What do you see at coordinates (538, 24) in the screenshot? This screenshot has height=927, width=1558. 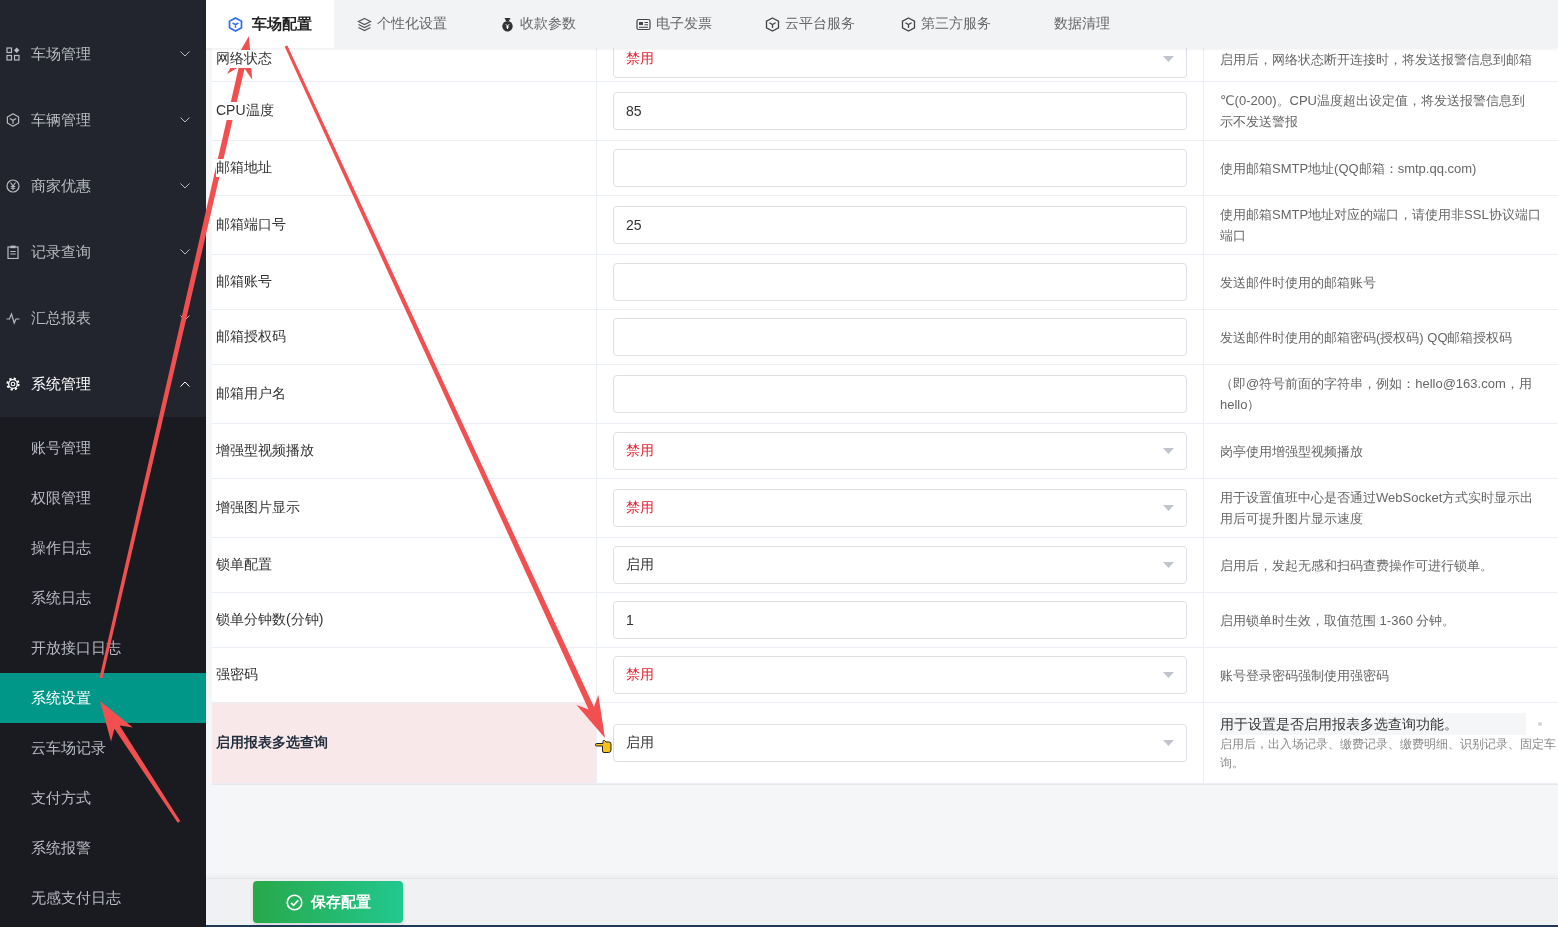 I see `tab: 收款参数` at bounding box center [538, 24].